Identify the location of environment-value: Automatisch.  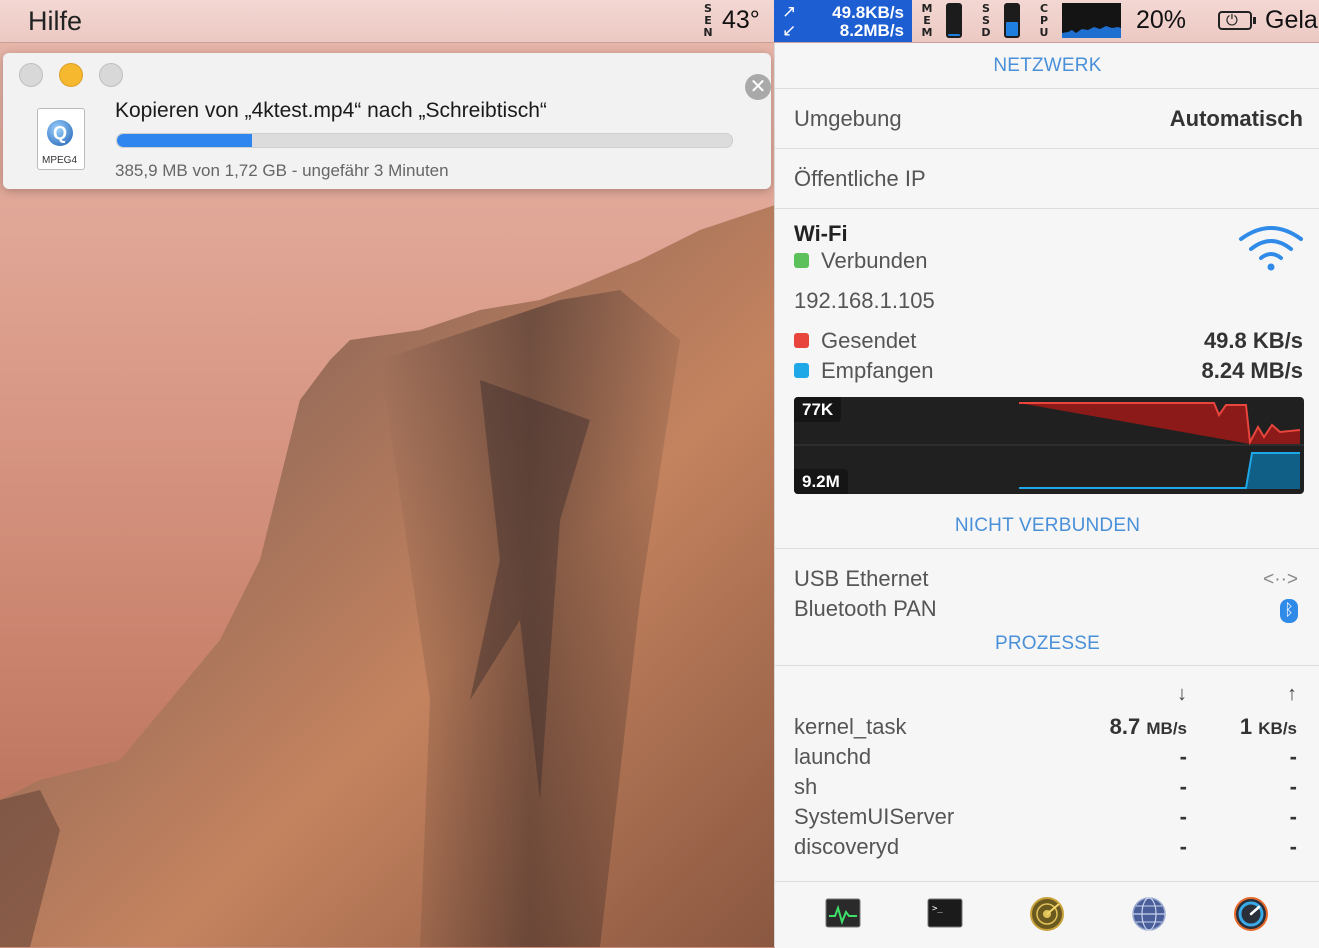
(1236, 119).